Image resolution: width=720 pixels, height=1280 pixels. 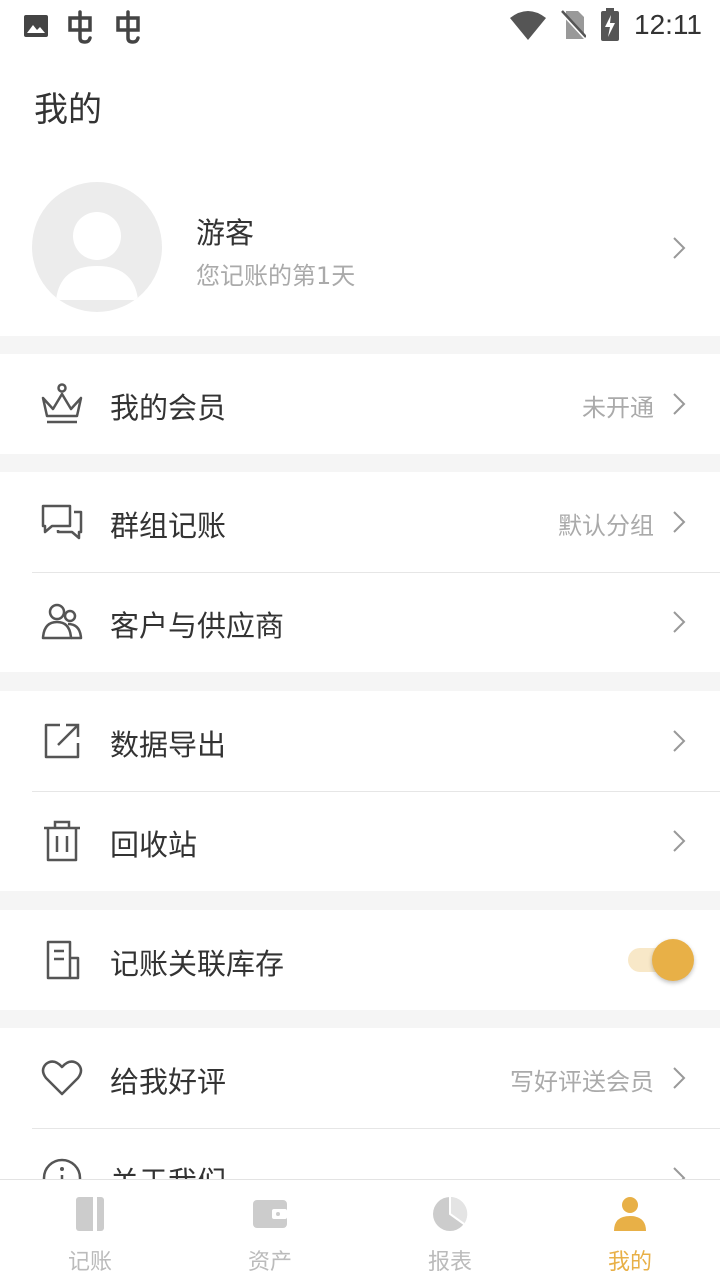 What do you see at coordinates (360, 1078) in the screenshot?
I see `menu-item-rate-us: 给我好评 写好评送会员` at bounding box center [360, 1078].